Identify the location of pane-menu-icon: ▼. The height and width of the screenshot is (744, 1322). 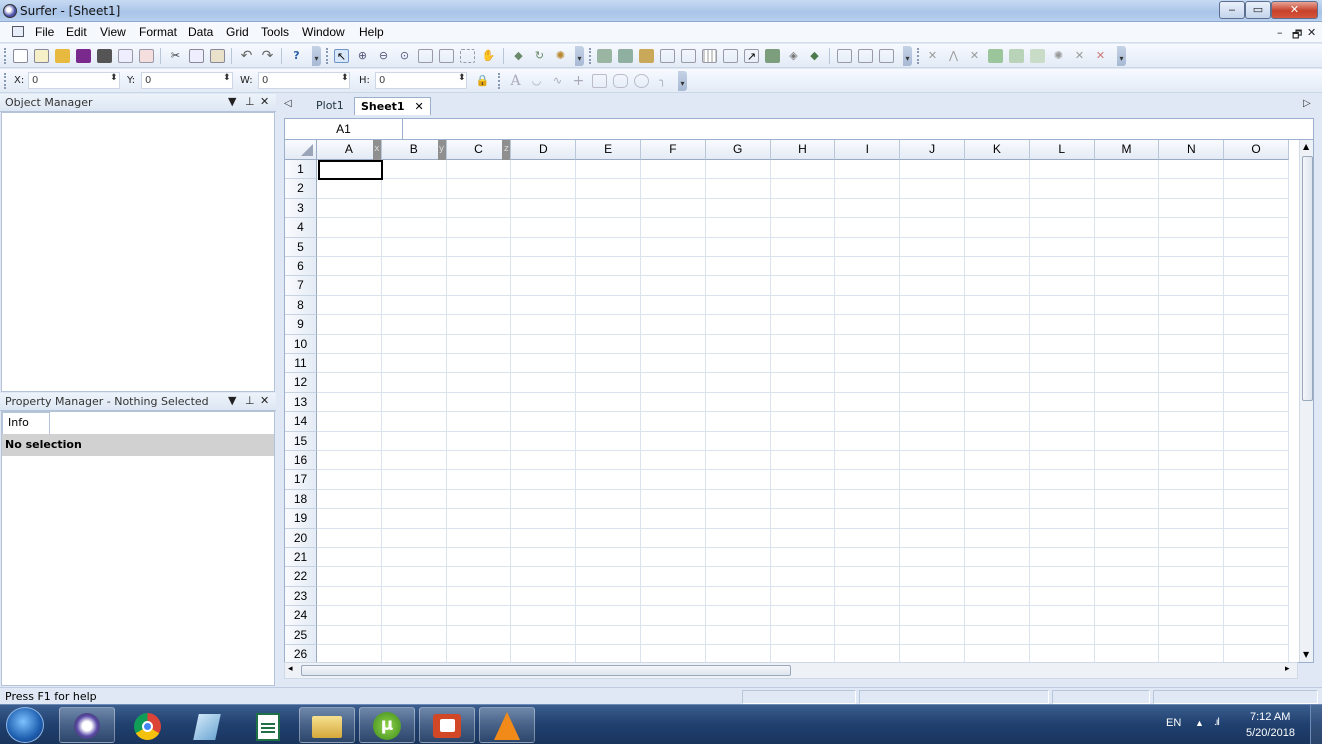
(232, 101).